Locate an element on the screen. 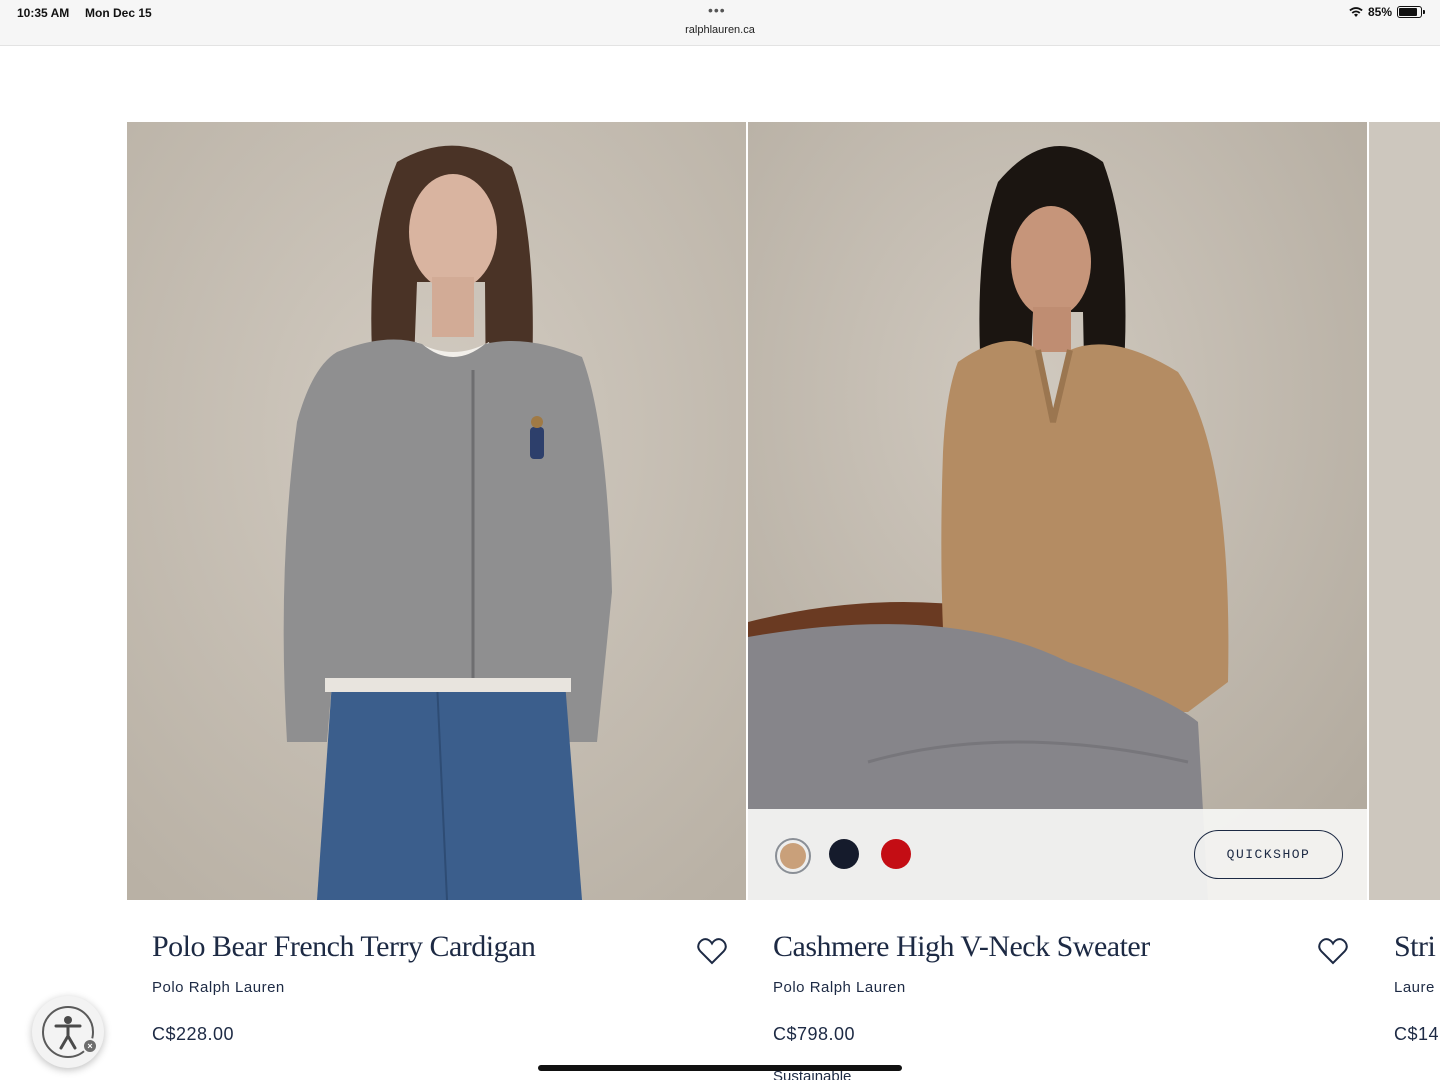 This screenshot has width=1440, height=1080. accessibility-person-icon: × is located at coordinates (70, 1032).